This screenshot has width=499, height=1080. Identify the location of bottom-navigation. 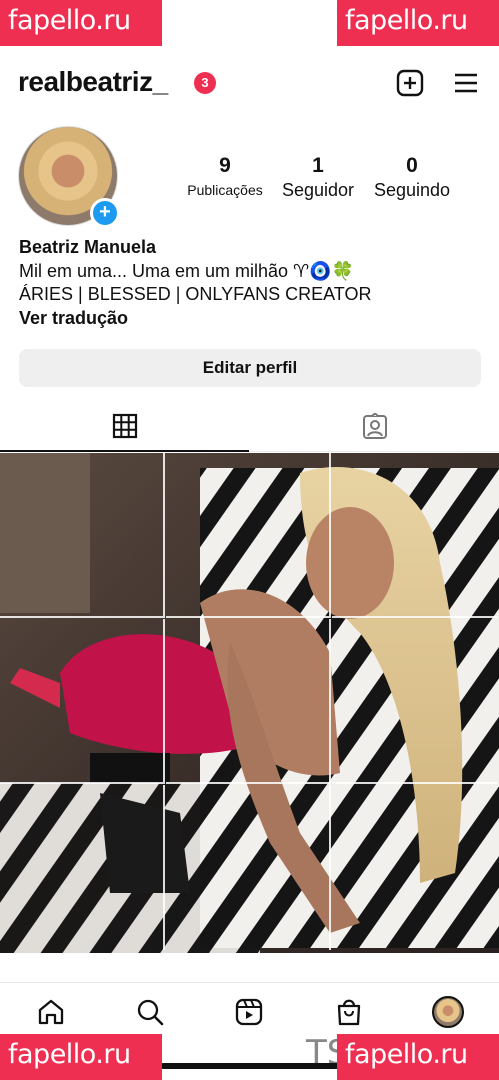
(249, 1012).